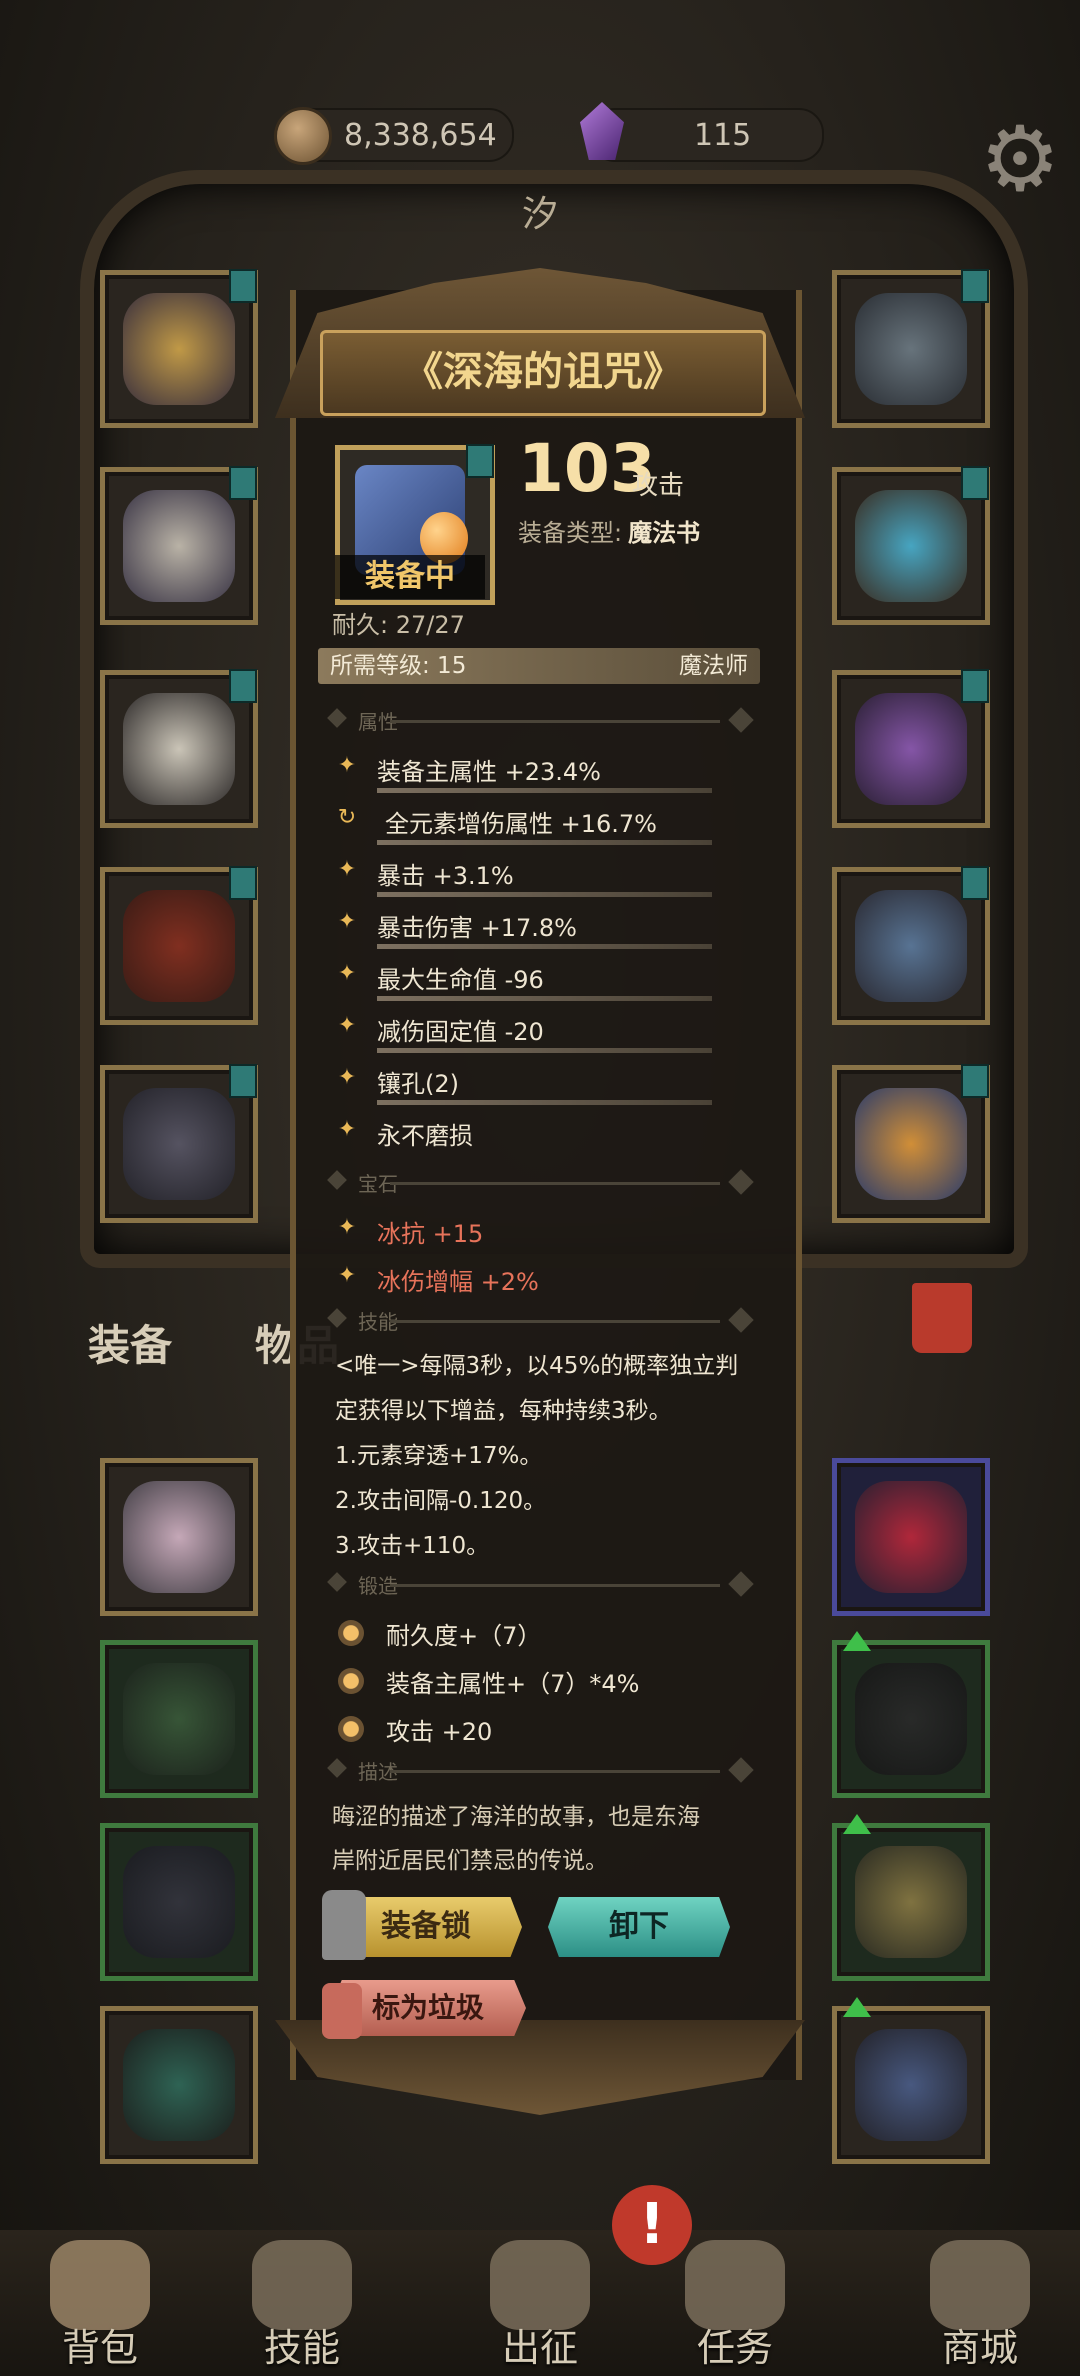  I want to click on trash-bin-icon, so click(942, 1318).